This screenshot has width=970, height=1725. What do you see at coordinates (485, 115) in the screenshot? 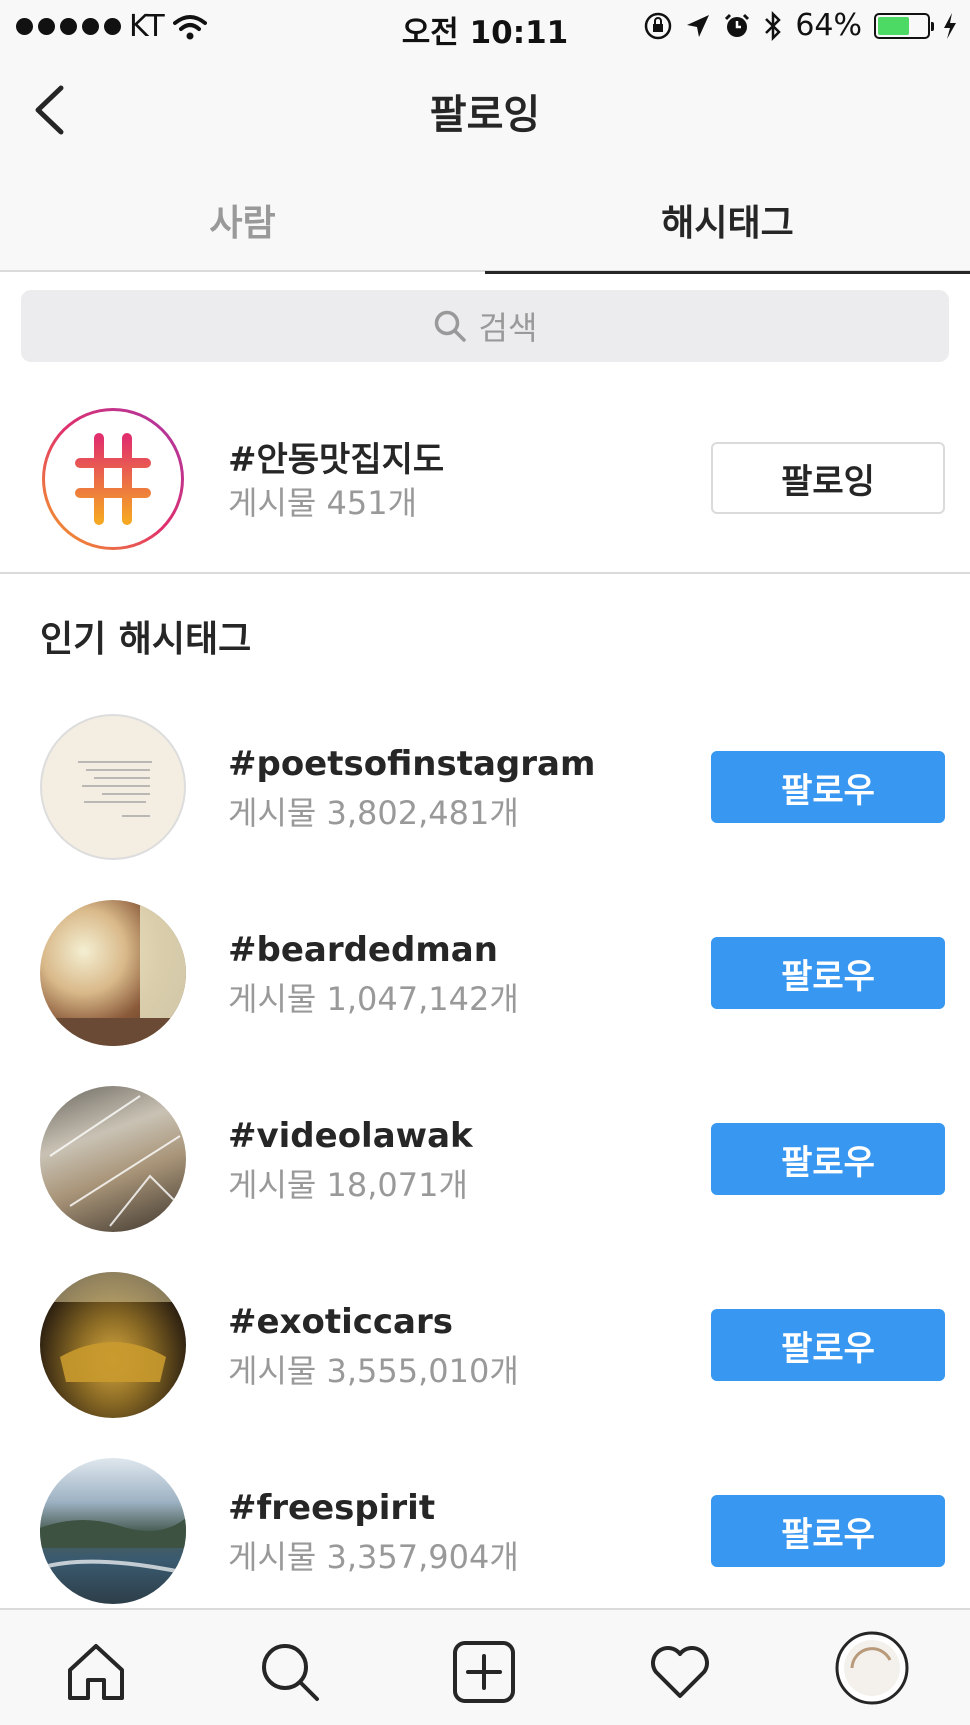
I see `page-title: 팔로잉` at bounding box center [485, 115].